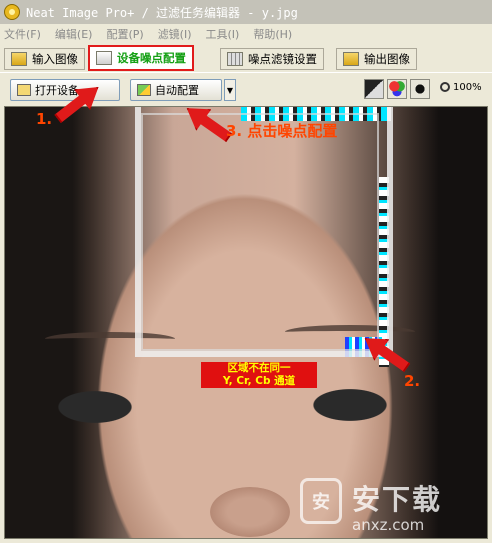 The image size is (492, 543). I want to click on grayscale-view-button, so click(374, 89).